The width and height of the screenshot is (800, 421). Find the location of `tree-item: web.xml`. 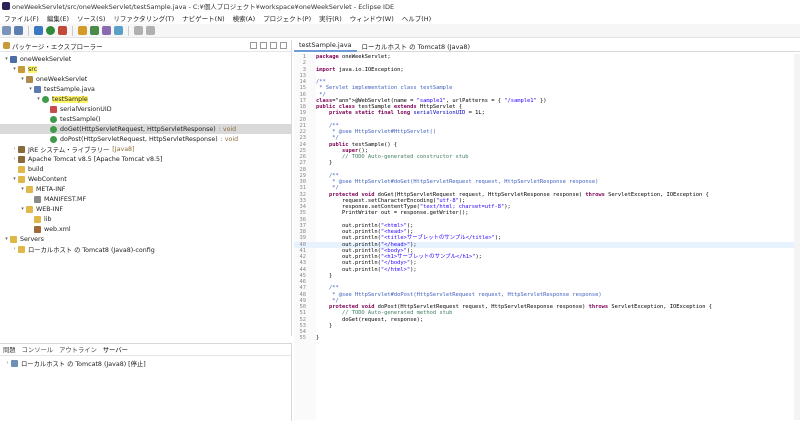

tree-item: web.xml is located at coordinates (145, 229).